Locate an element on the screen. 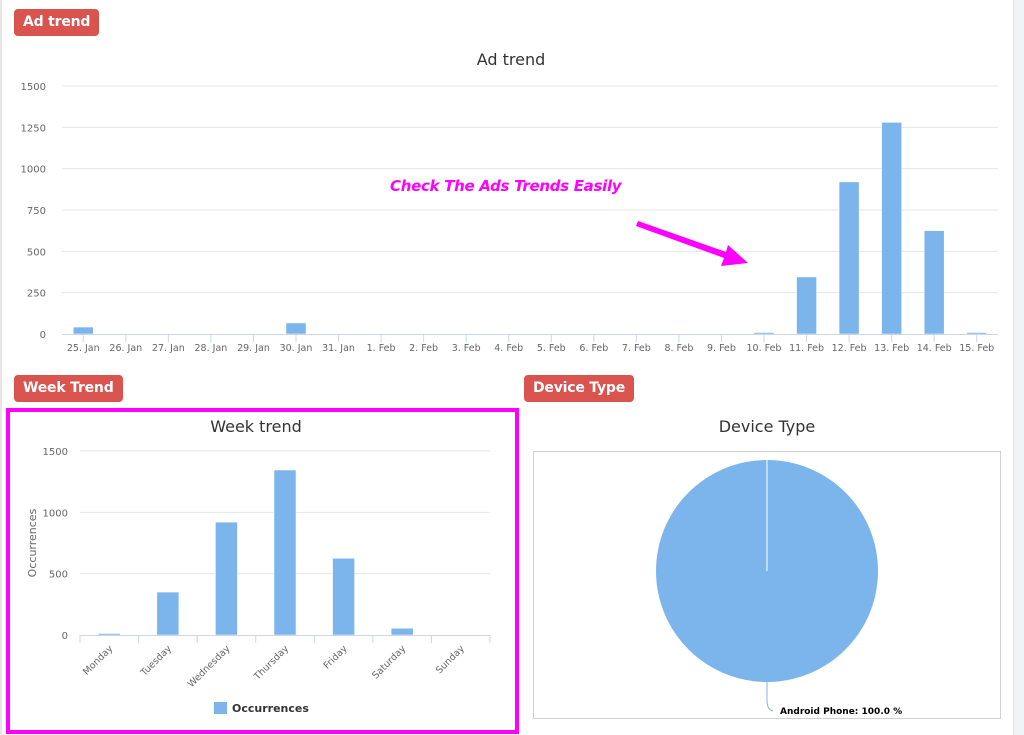  y-tick-label: 750 is located at coordinates (36, 211).